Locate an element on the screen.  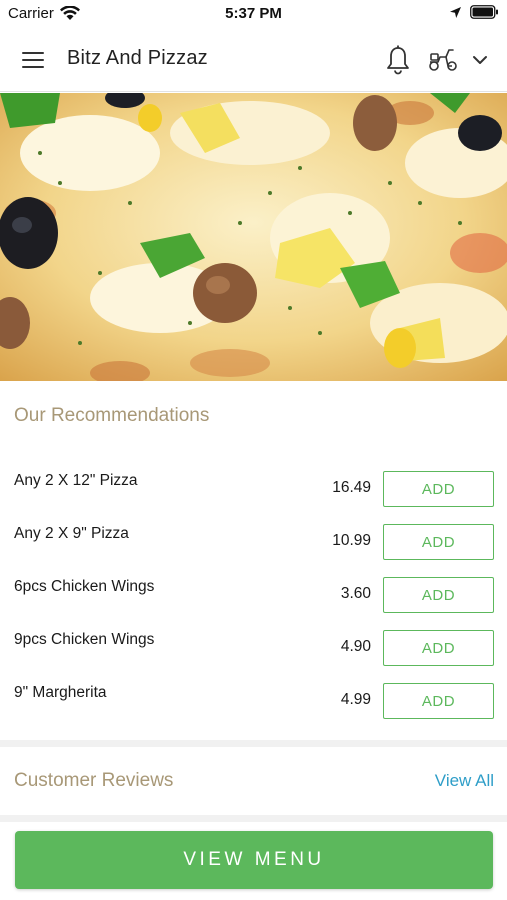
status-right is located at coordinates (474, 12).